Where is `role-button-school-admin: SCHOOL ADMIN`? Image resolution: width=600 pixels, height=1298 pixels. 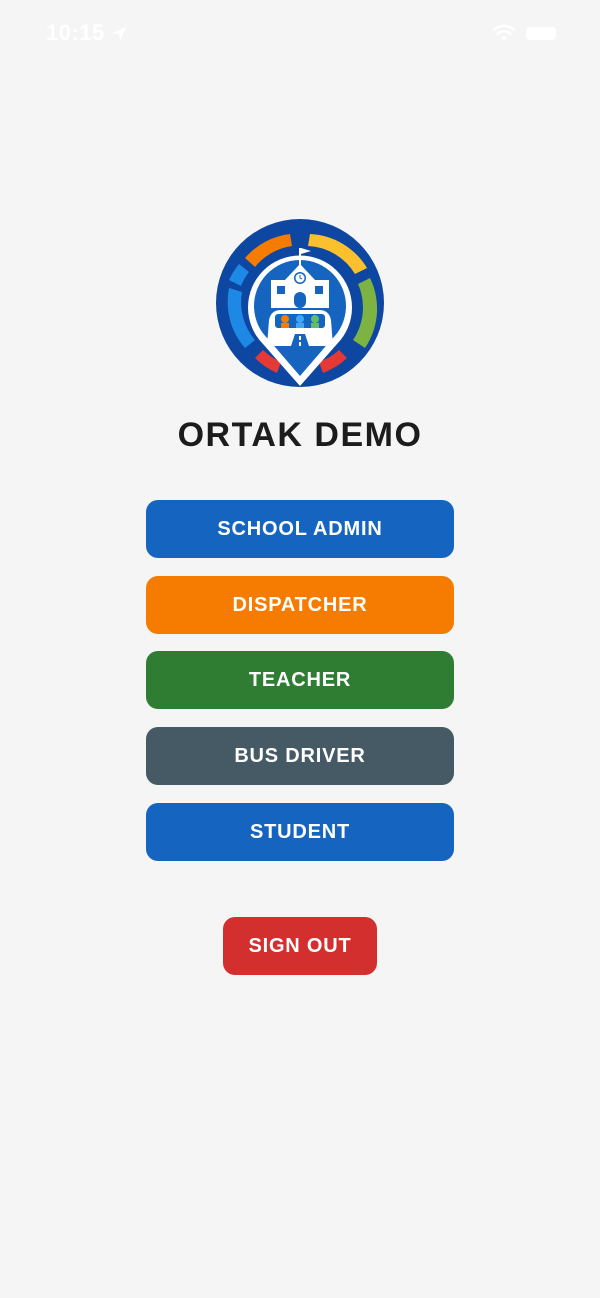 role-button-school-admin: SCHOOL ADMIN is located at coordinates (300, 529).